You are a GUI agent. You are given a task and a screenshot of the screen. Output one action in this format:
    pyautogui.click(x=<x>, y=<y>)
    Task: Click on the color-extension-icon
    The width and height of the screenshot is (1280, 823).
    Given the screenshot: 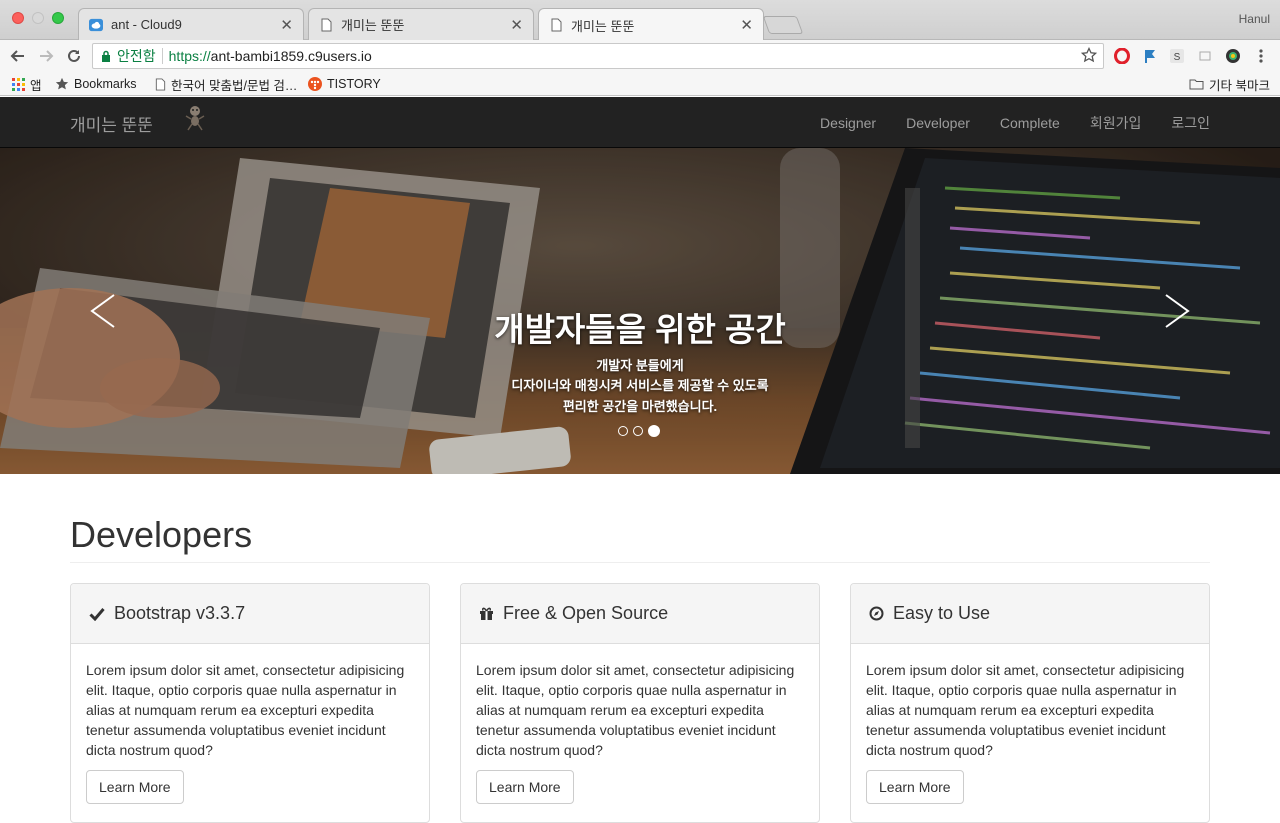 What is the action you would take?
    pyautogui.click(x=1233, y=56)
    